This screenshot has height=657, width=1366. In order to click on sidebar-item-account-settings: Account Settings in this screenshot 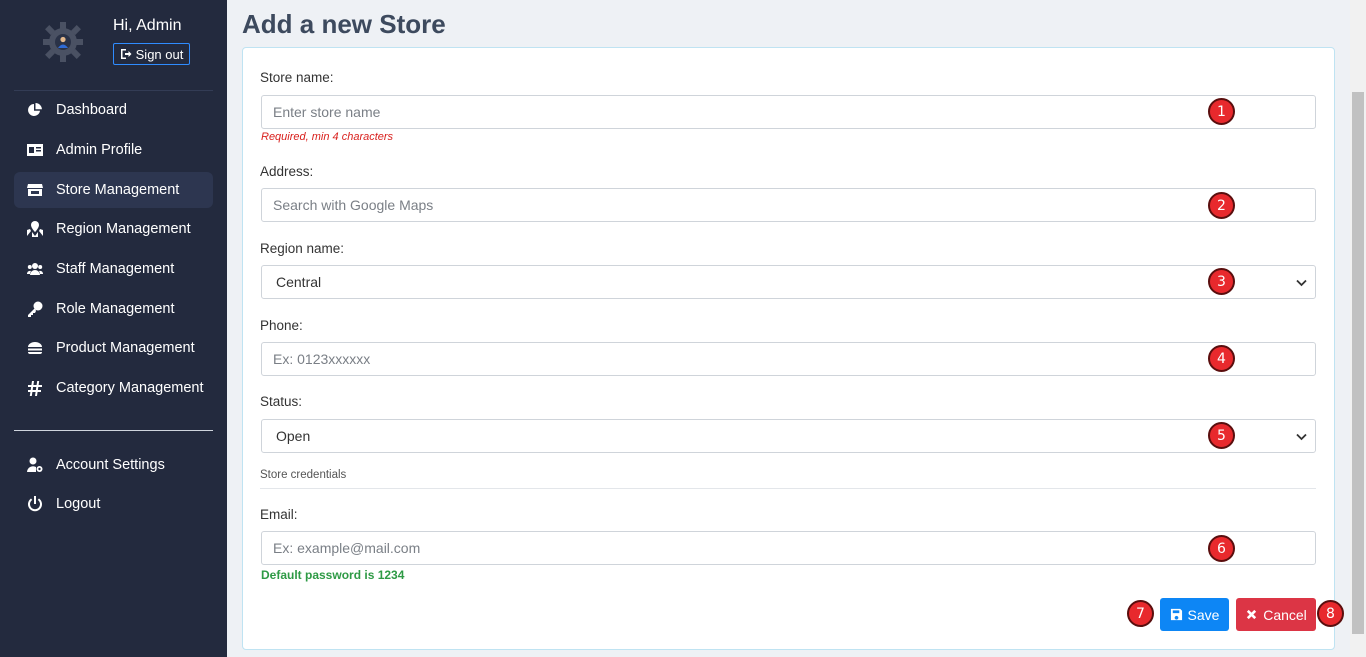, I will do `click(113, 465)`.